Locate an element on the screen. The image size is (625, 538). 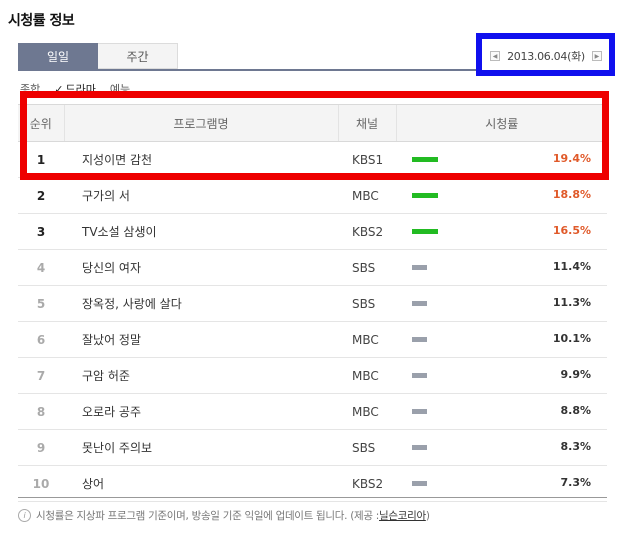
genre-filter: 종합 ✓ 드라마 예능 is located at coordinates (75, 89).